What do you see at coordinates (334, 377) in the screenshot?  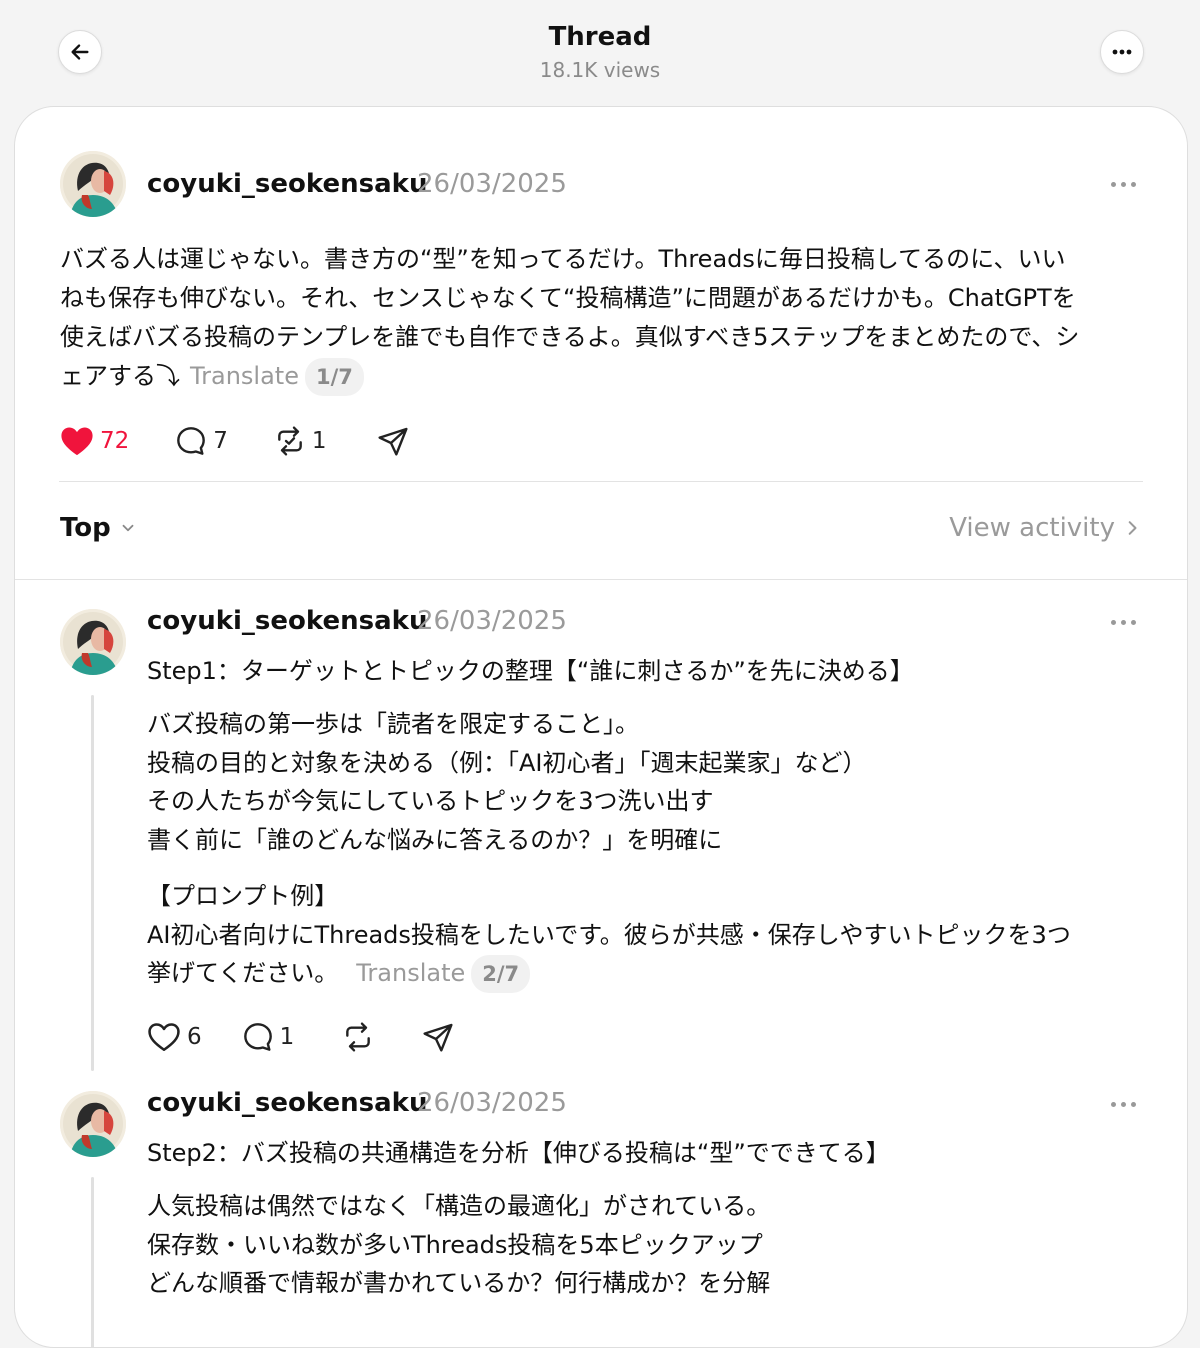 I see `thread-pager-badge: 1/7` at bounding box center [334, 377].